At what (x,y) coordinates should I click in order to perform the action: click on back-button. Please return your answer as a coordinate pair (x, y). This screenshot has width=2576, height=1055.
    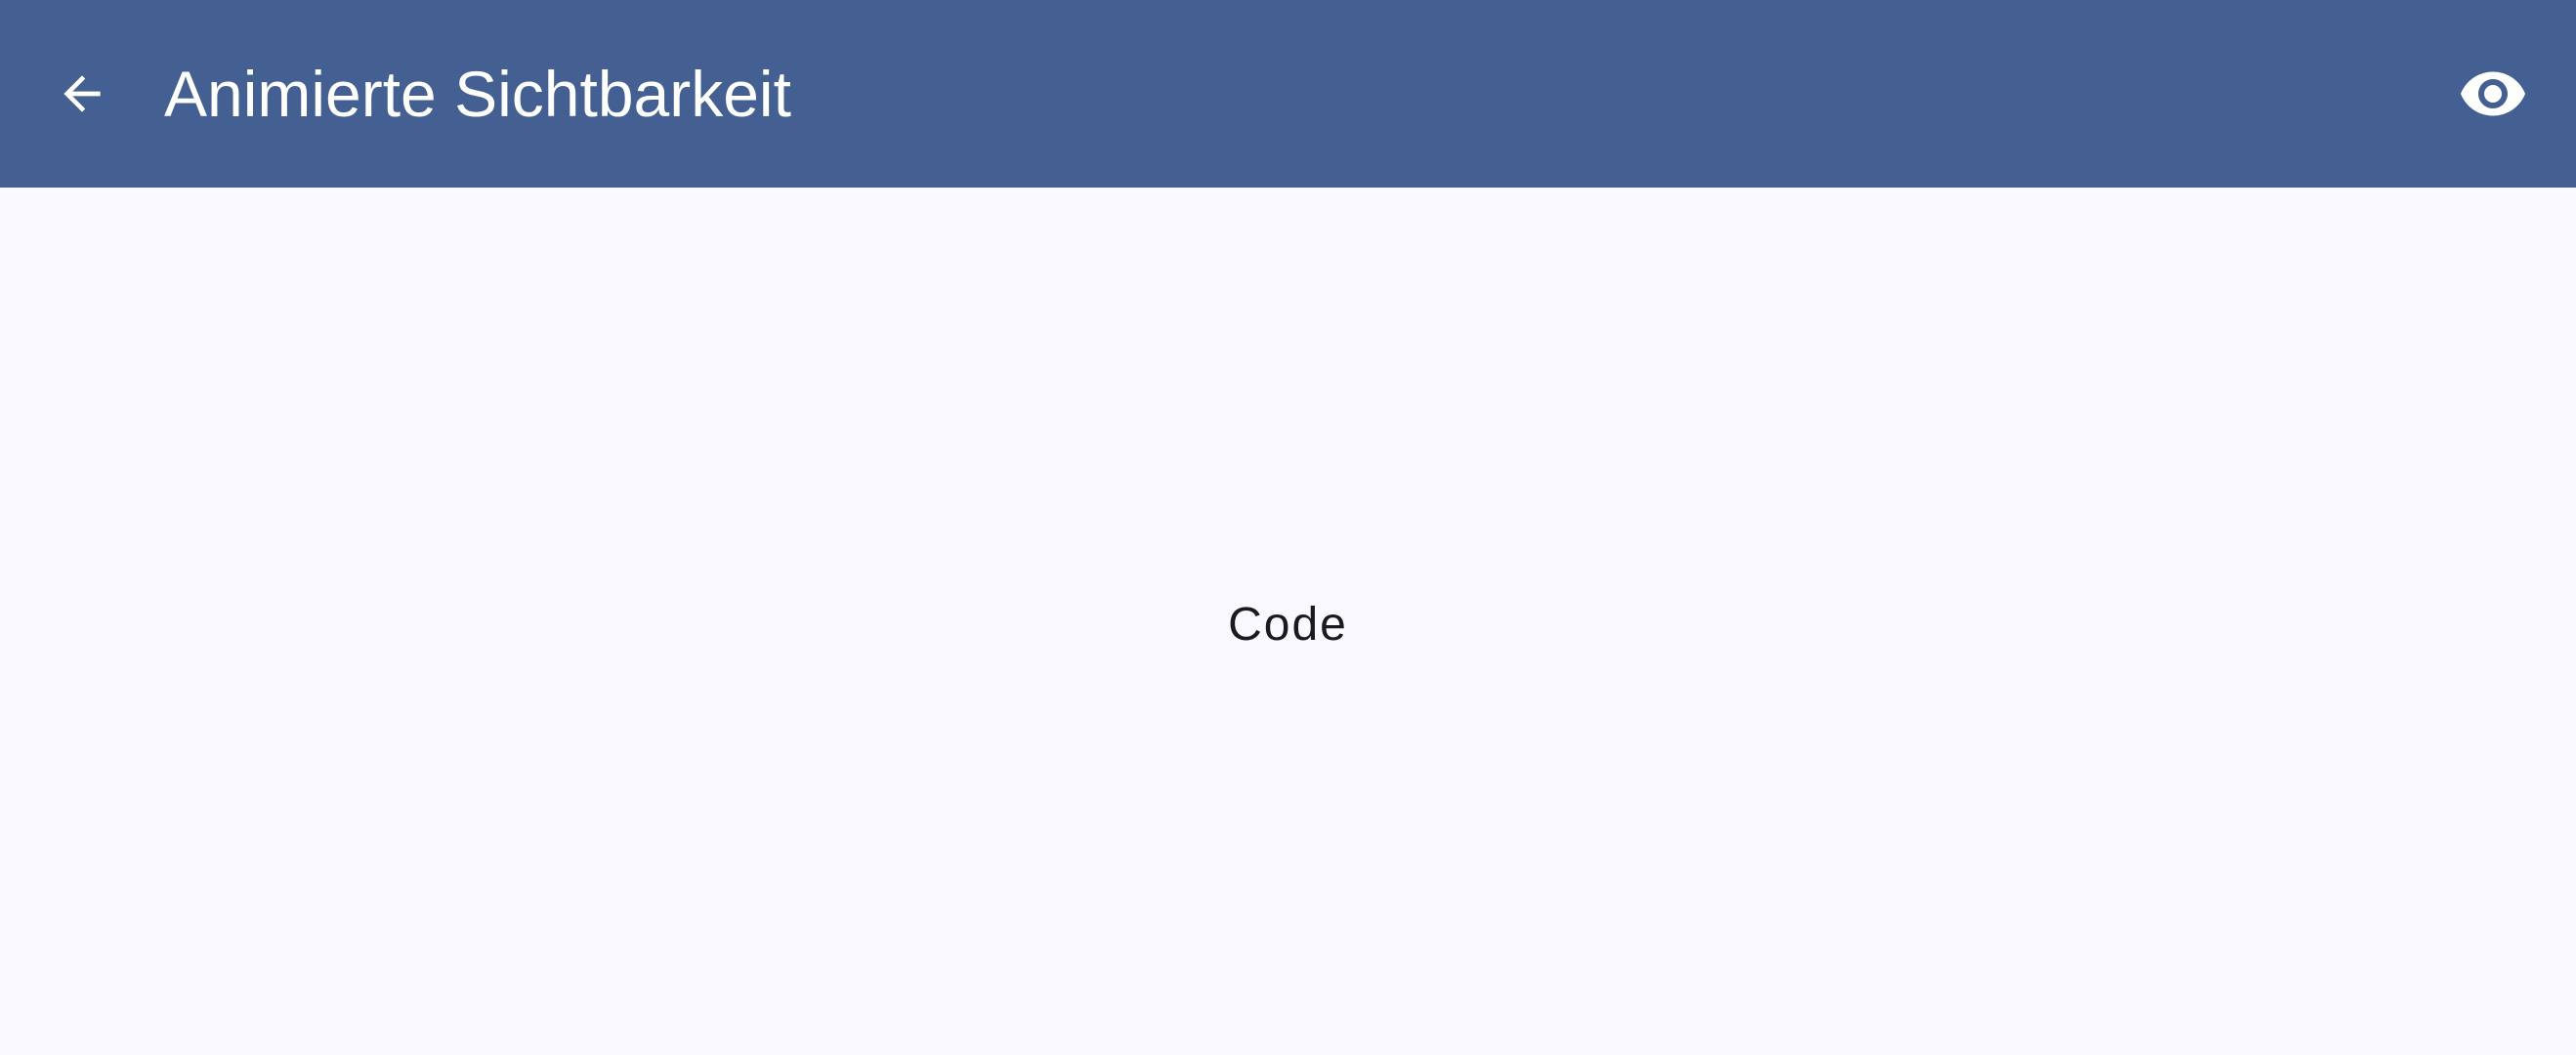
    Looking at the image, I should click on (82, 94).